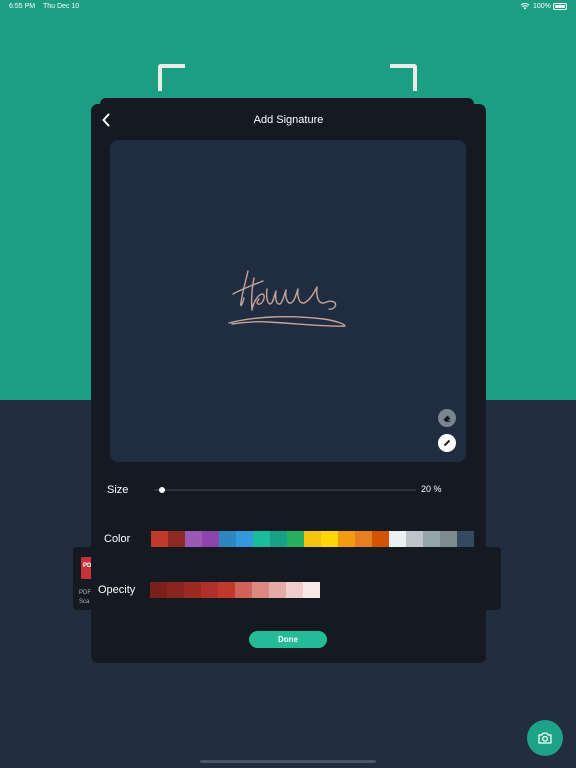  I want to click on signature-drawing, so click(287, 298).